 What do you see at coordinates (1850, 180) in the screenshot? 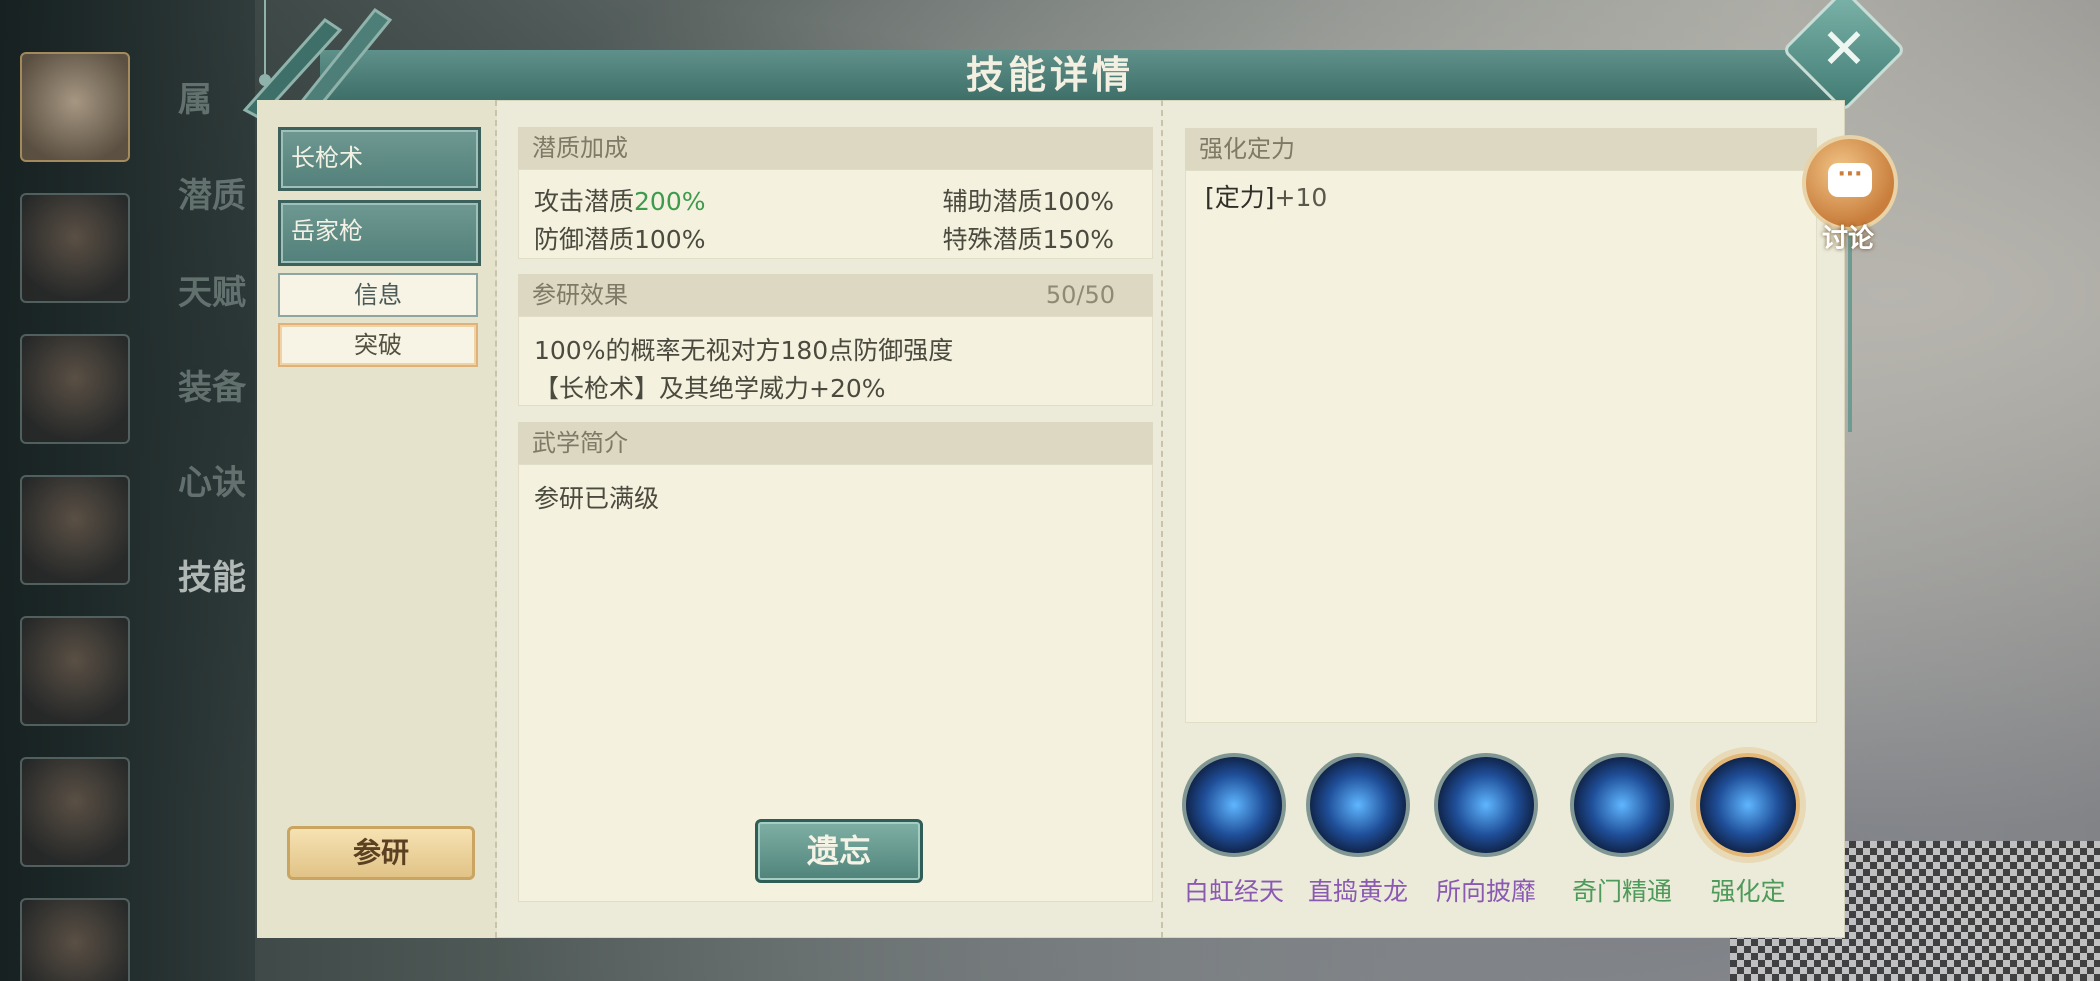
I see `chat-bubble-icon: ···` at bounding box center [1850, 180].